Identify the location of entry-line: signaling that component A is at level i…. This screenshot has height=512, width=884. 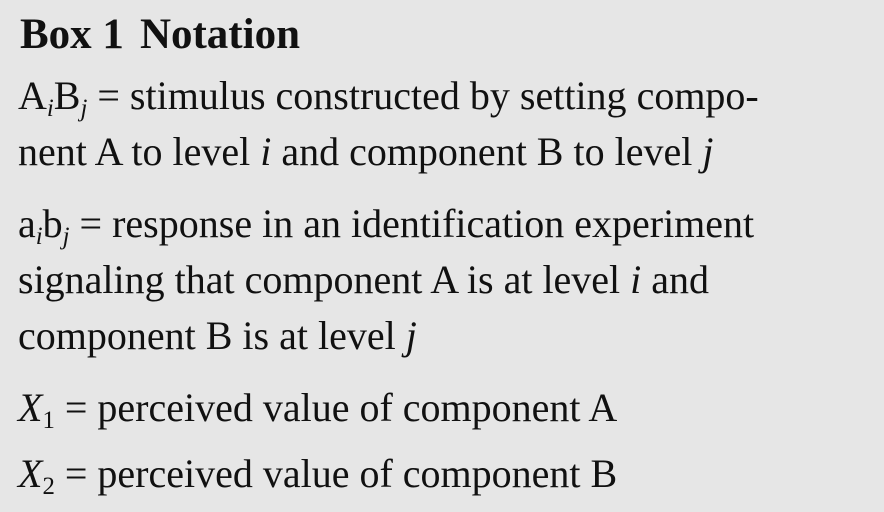
(364, 279).